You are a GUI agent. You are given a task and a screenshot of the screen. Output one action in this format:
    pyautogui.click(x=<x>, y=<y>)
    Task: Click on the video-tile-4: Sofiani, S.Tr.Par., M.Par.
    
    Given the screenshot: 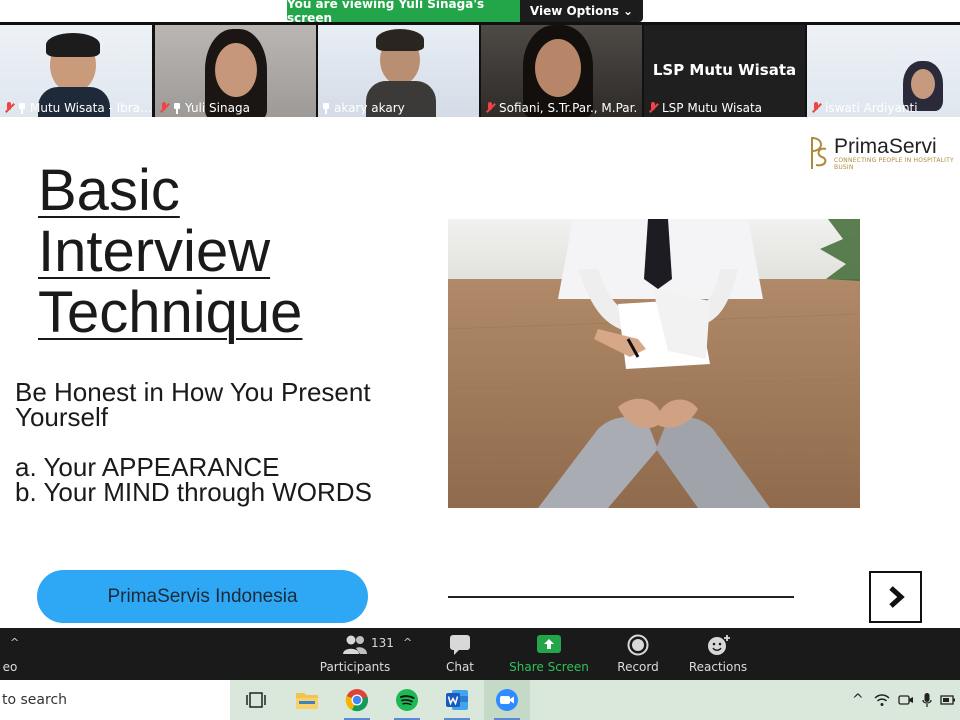 What is the action you would take?
    pyautogui.click(x=561, y=71)
    